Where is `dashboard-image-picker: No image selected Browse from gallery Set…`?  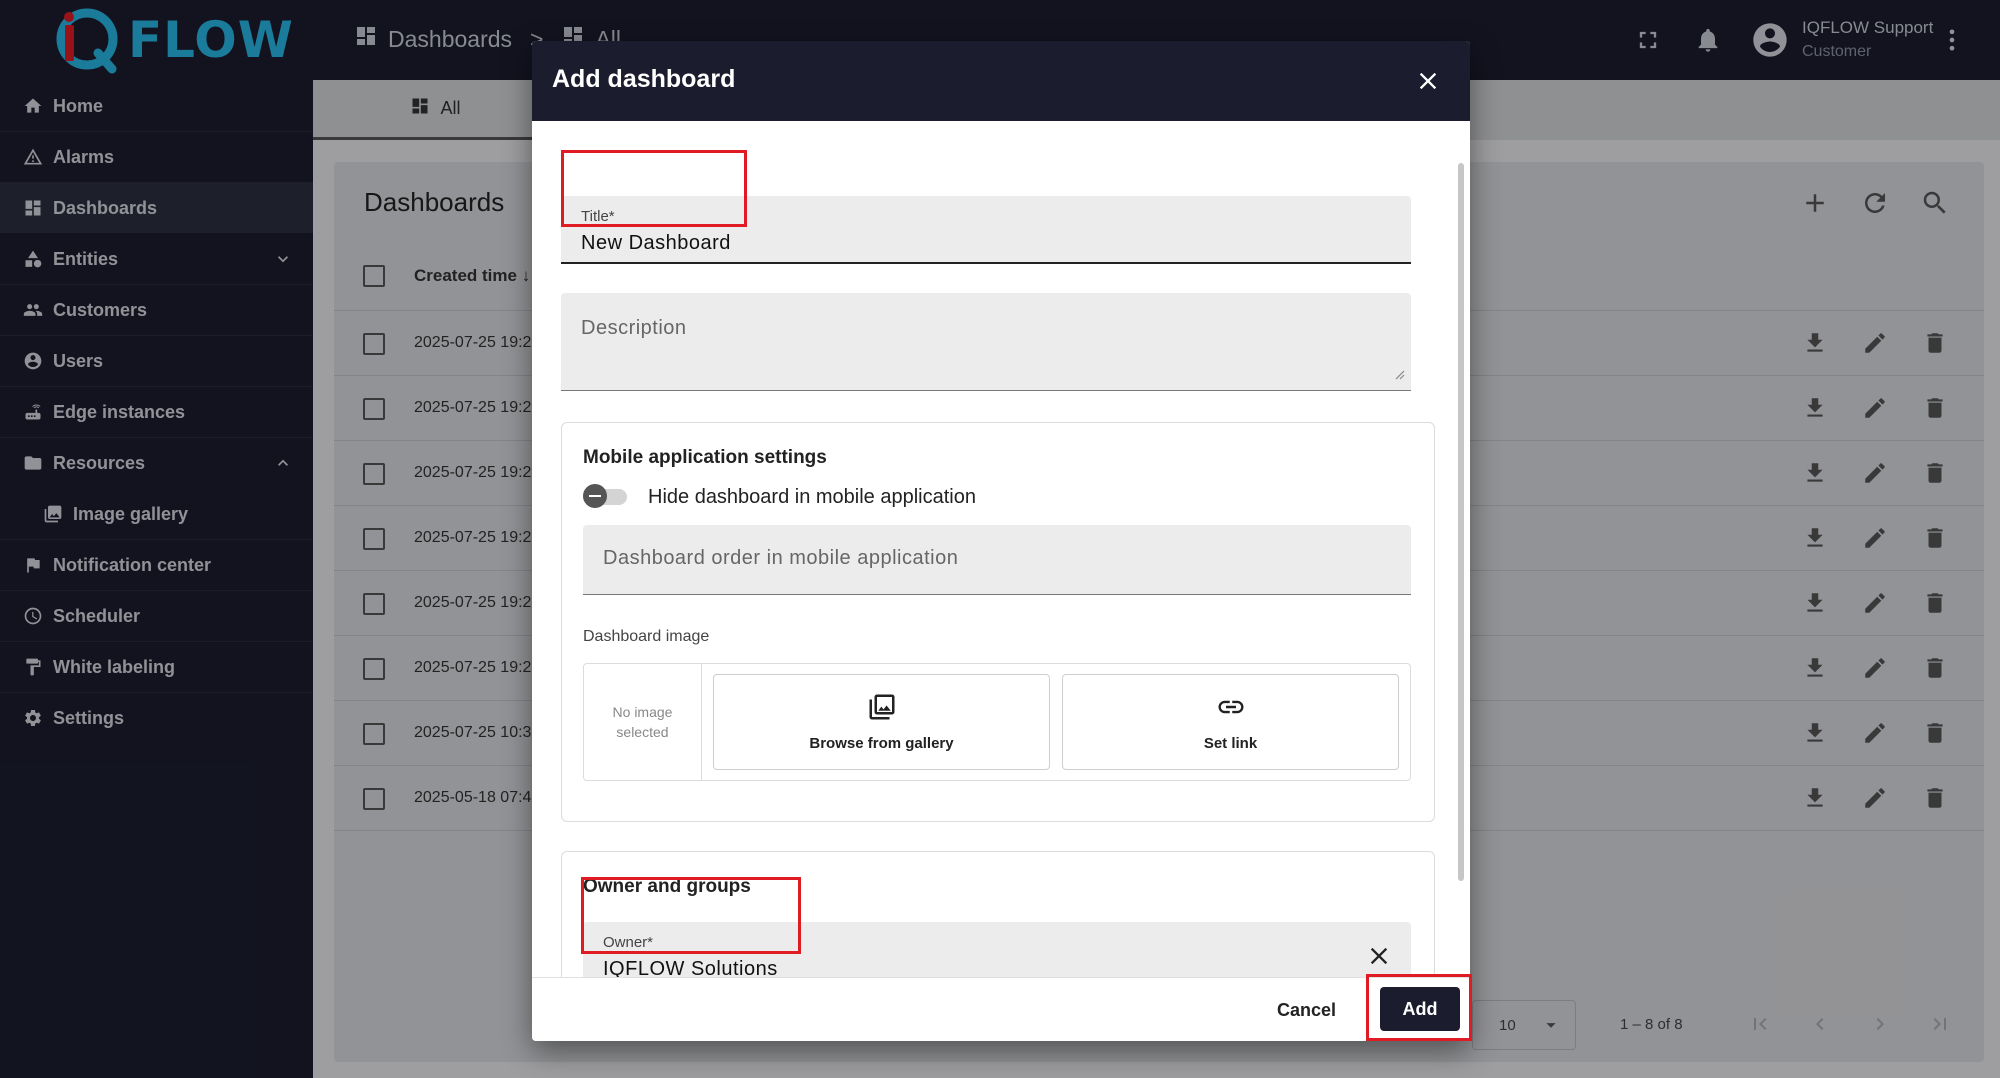 dashboard-image-picker: No image selected Browse from gallery Set… is located at coordinates (997, 722).